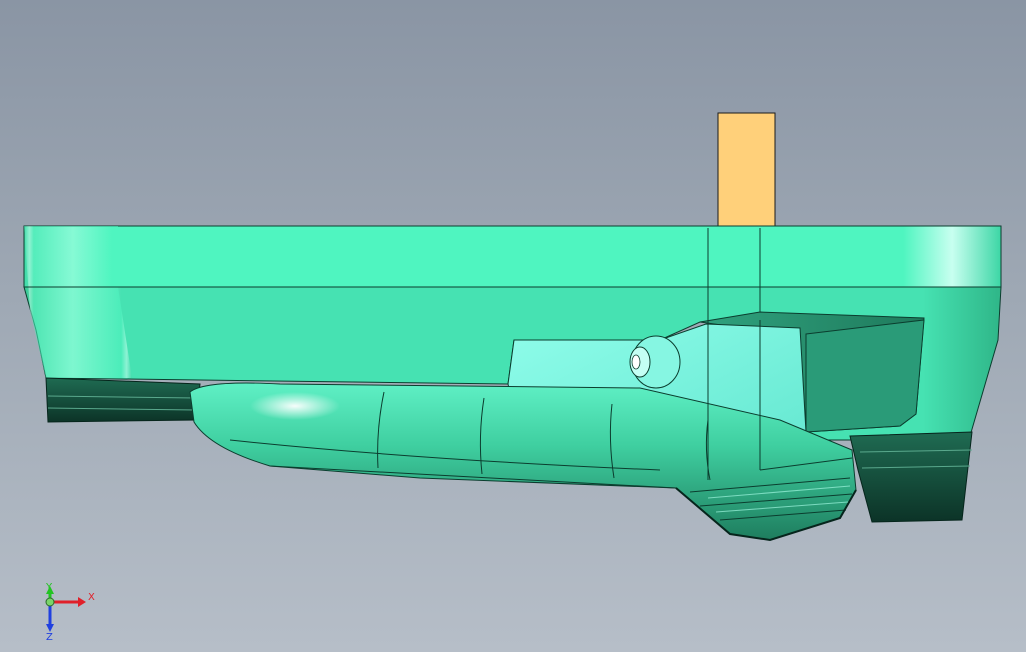 Image resolution: width=1026 pixels, height=652 pixels. What do you see at coordinates (295, 406) in the screenshot?
I see `hull-highlight` at bounding box center [295, 406].